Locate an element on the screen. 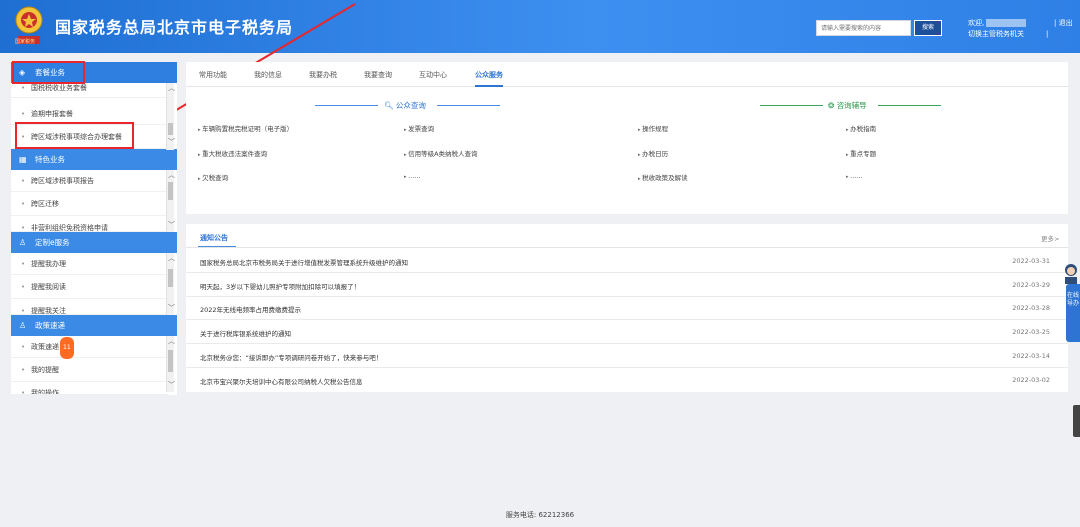 This screenshot has height=527, width=1080. sidebar-scrollbar-4: ︿ ﹀ is located at coordinates (170, 364).